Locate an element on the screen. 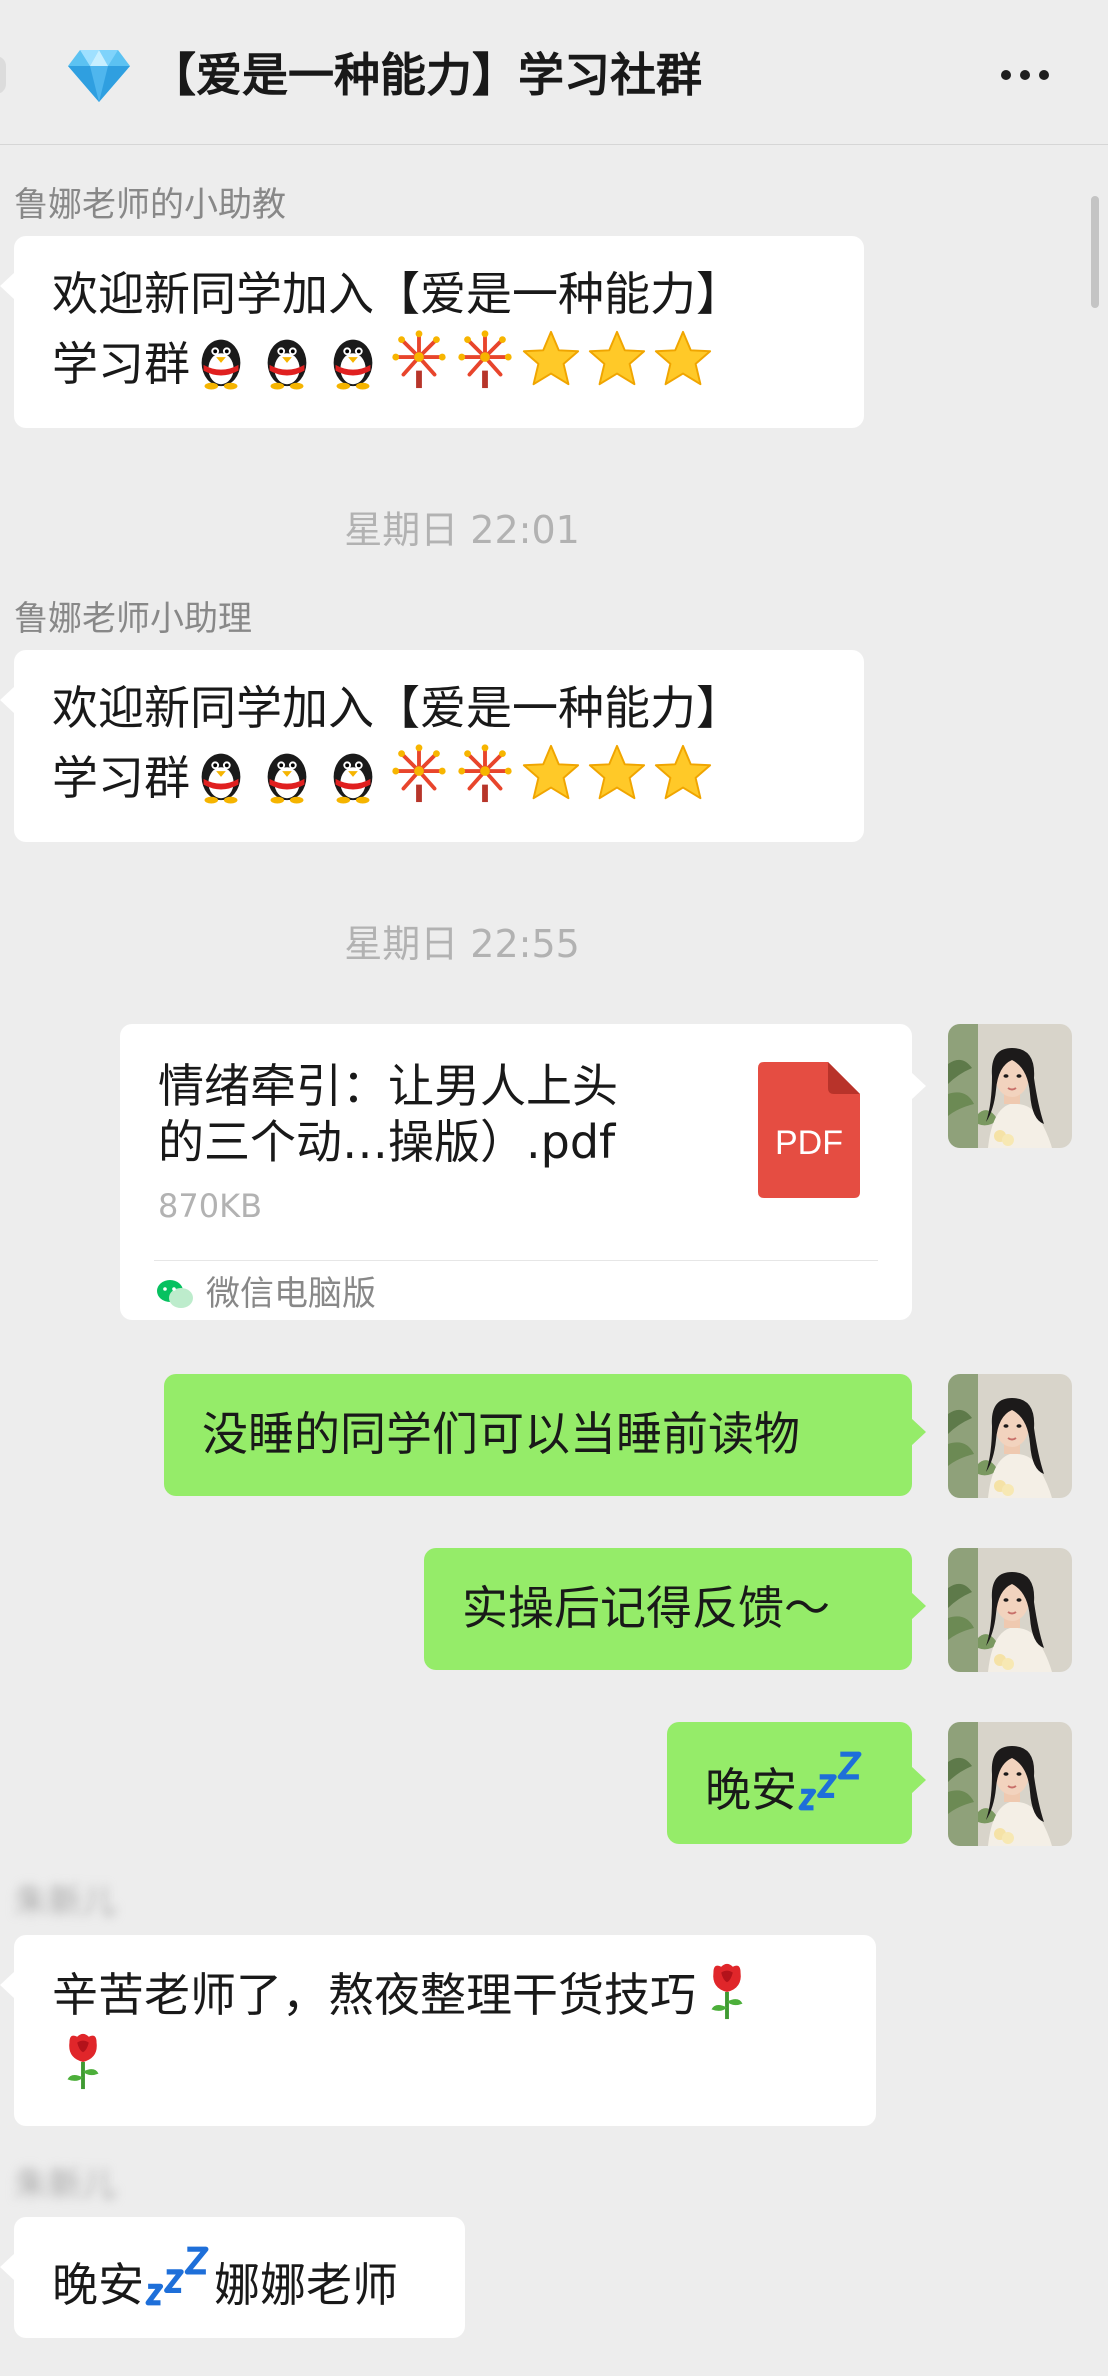  timestamp: 星期日 22:55 is located at coordinates (462, 944).